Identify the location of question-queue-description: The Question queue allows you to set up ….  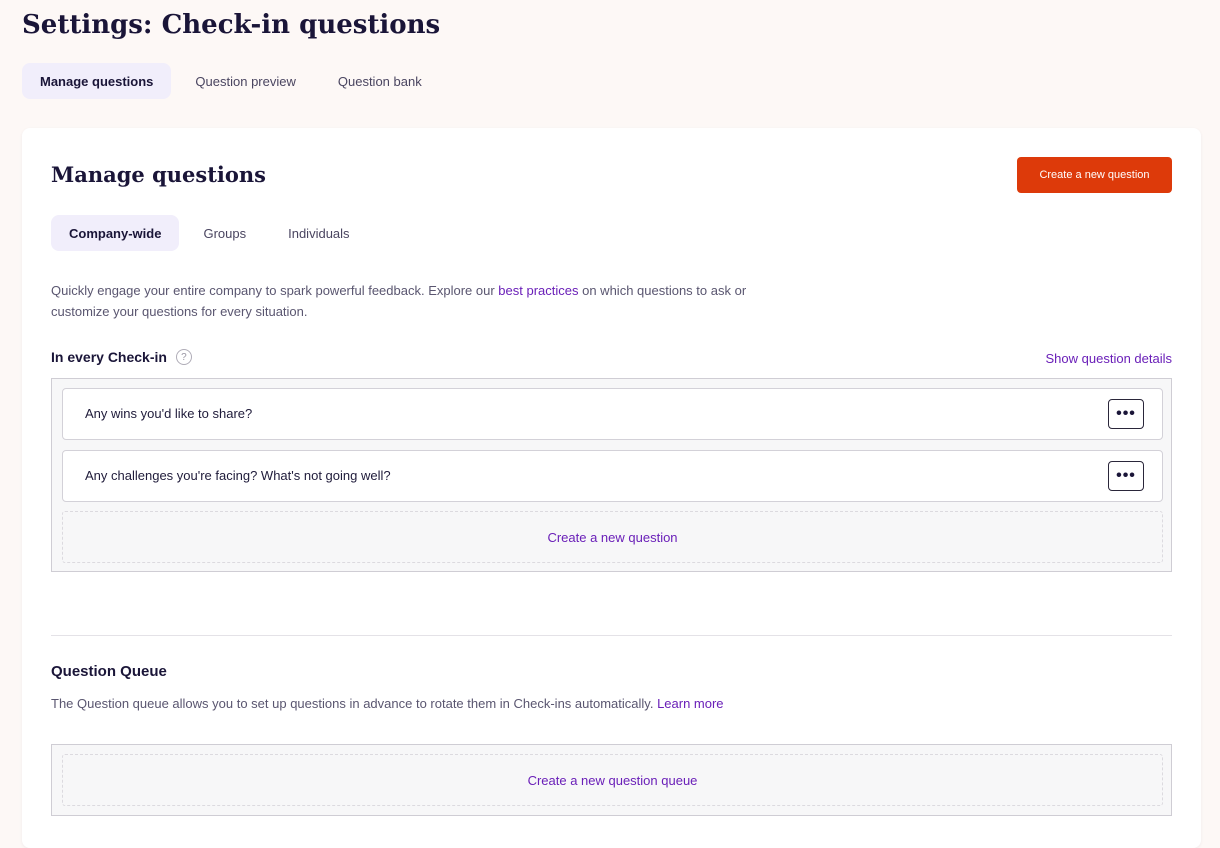
(387, 703).